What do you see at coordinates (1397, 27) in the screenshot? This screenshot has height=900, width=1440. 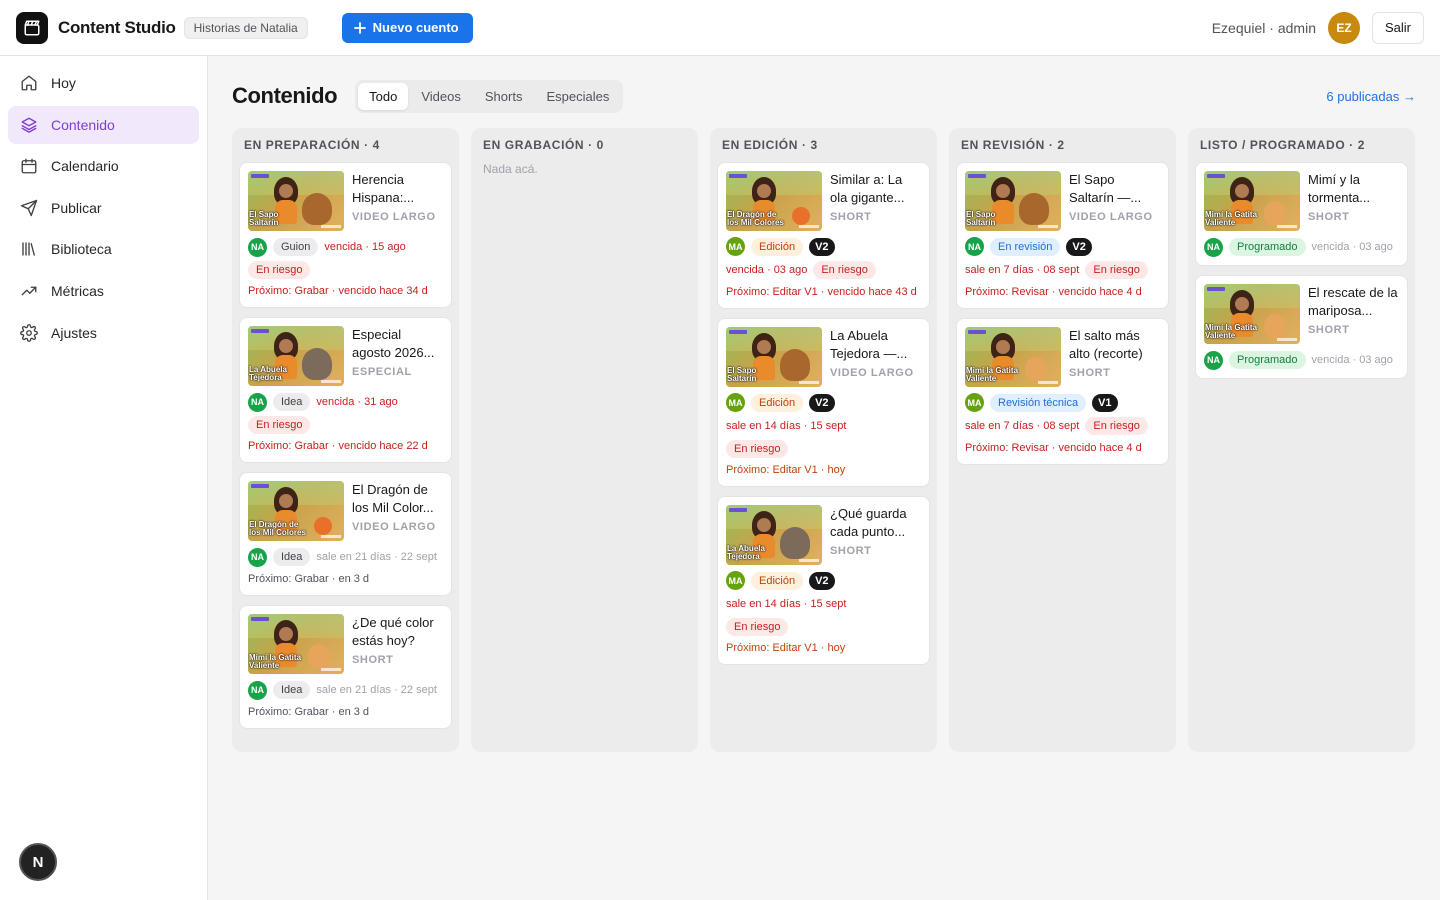 I see `logout-button: Salir` at bounding box center [1397, 27].